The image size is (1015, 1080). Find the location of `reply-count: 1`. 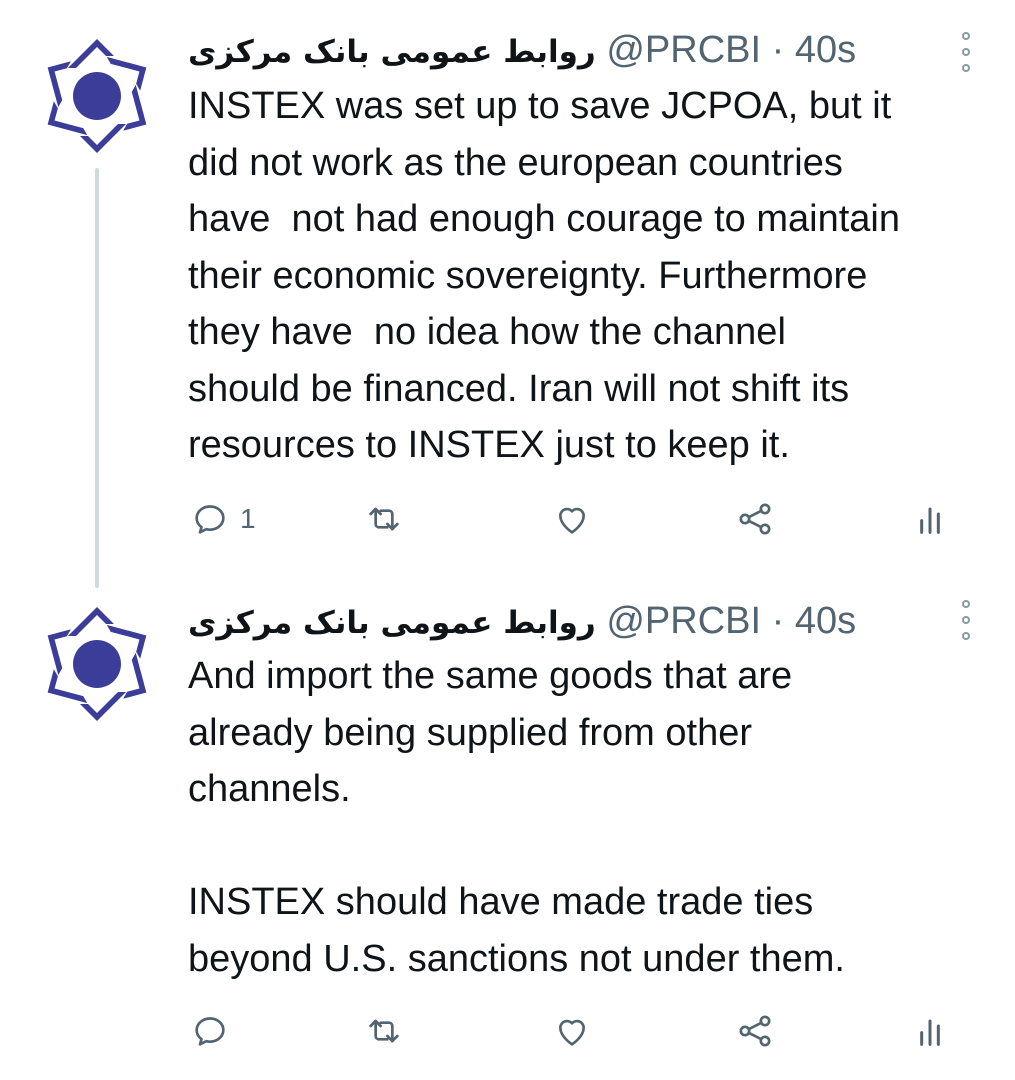

reply-count: 1 is located at coordinates (248, 518).